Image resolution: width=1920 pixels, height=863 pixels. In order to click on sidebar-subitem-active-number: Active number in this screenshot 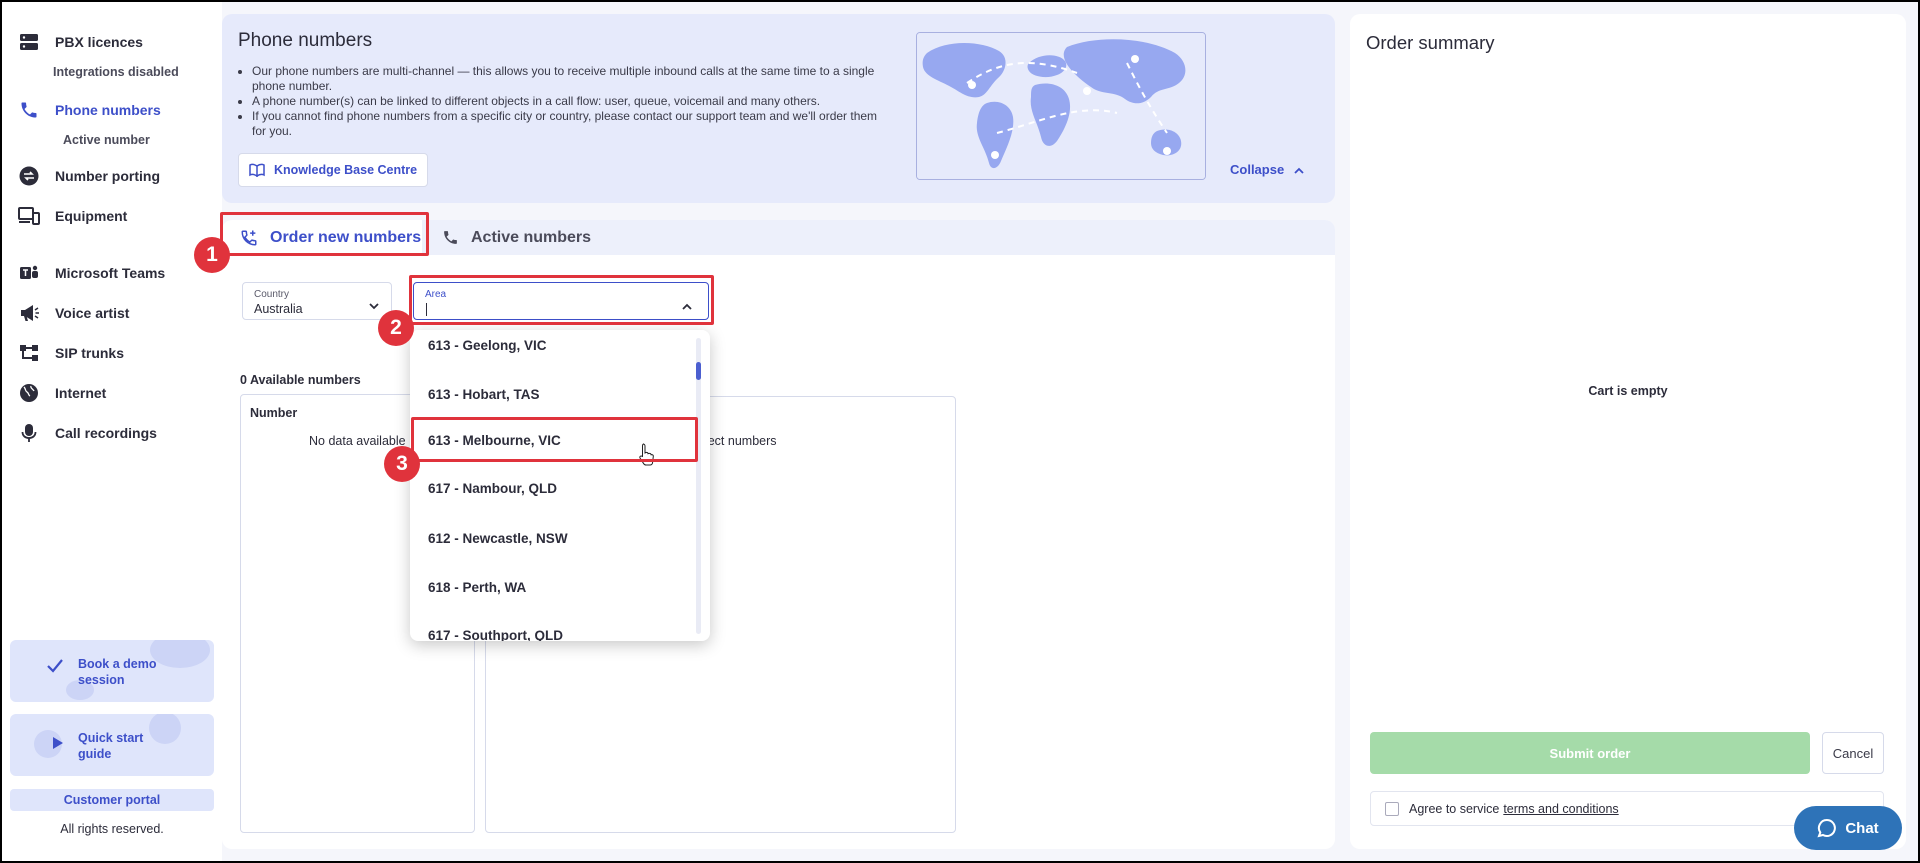, I will do `click(106, 140)`.